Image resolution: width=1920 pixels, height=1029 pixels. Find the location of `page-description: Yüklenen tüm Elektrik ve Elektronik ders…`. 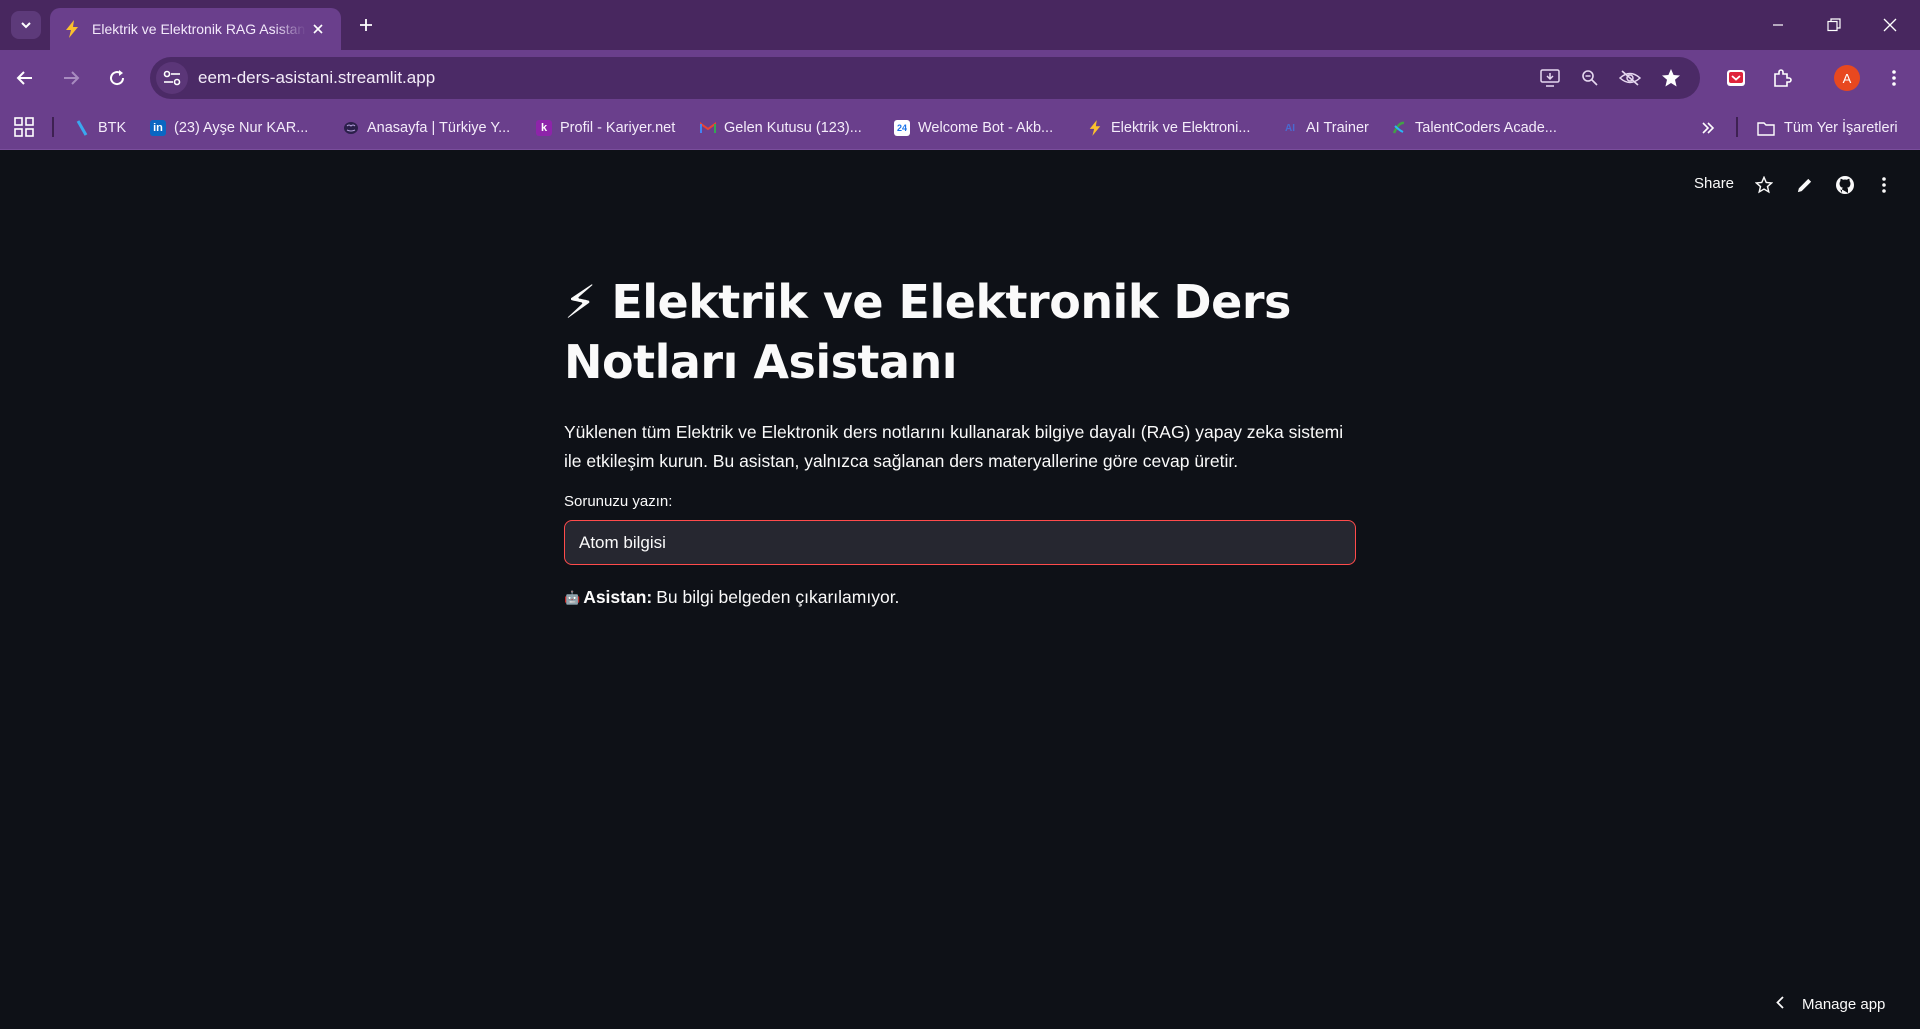

page-description: Yüklenen tüm Elektrik ve Elektronik ders… is located at coordinates (954, 446).